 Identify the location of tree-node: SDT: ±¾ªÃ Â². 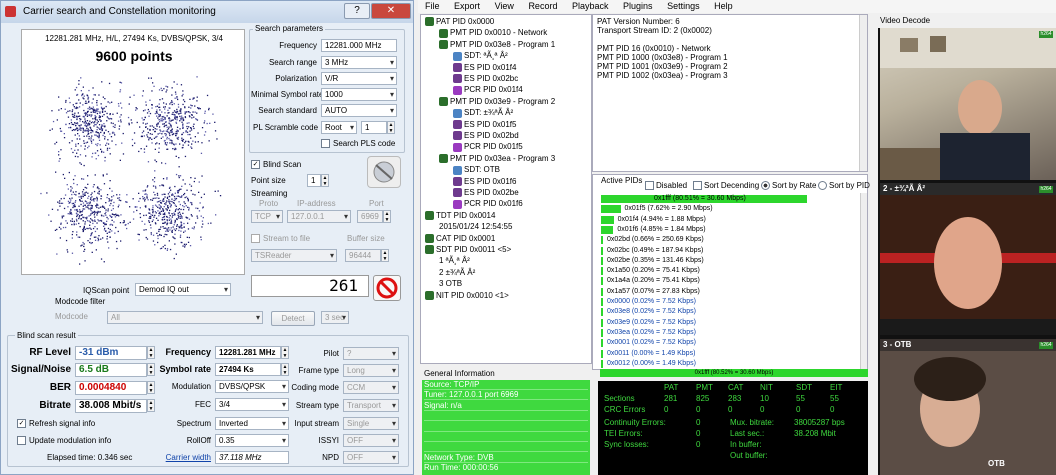
(483, 113).